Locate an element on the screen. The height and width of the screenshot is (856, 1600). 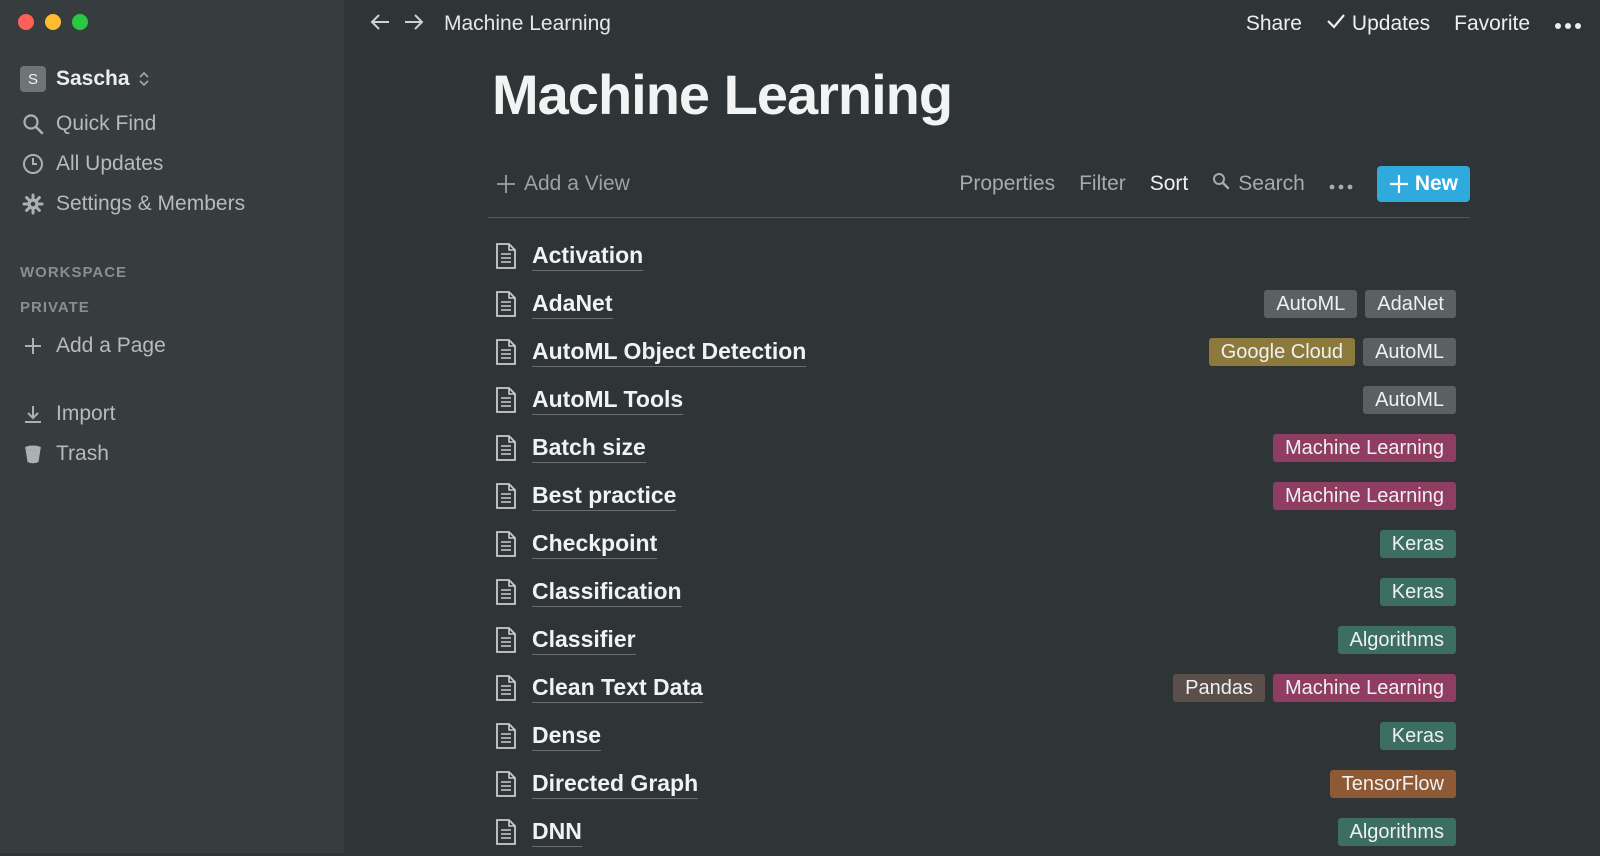
list-item: Best practice Machine Learning is located at coordinates (979, 496).